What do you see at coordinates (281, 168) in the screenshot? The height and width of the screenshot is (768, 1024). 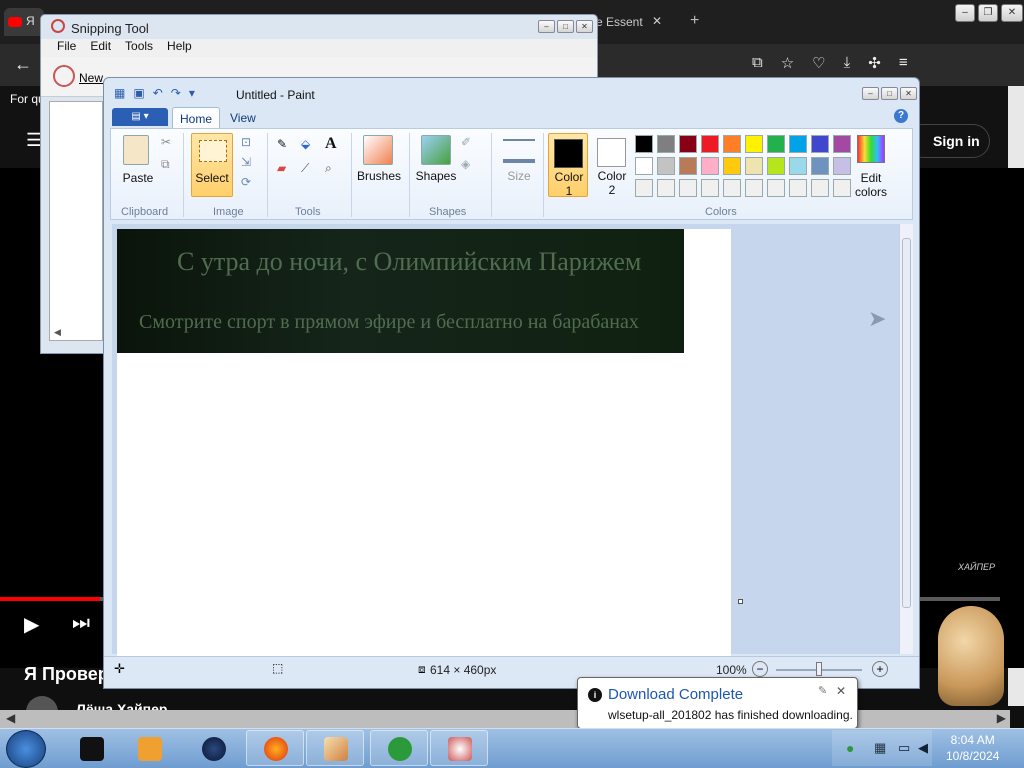 I see `eraser-icon: ▰` at bounding box center [281, 168].